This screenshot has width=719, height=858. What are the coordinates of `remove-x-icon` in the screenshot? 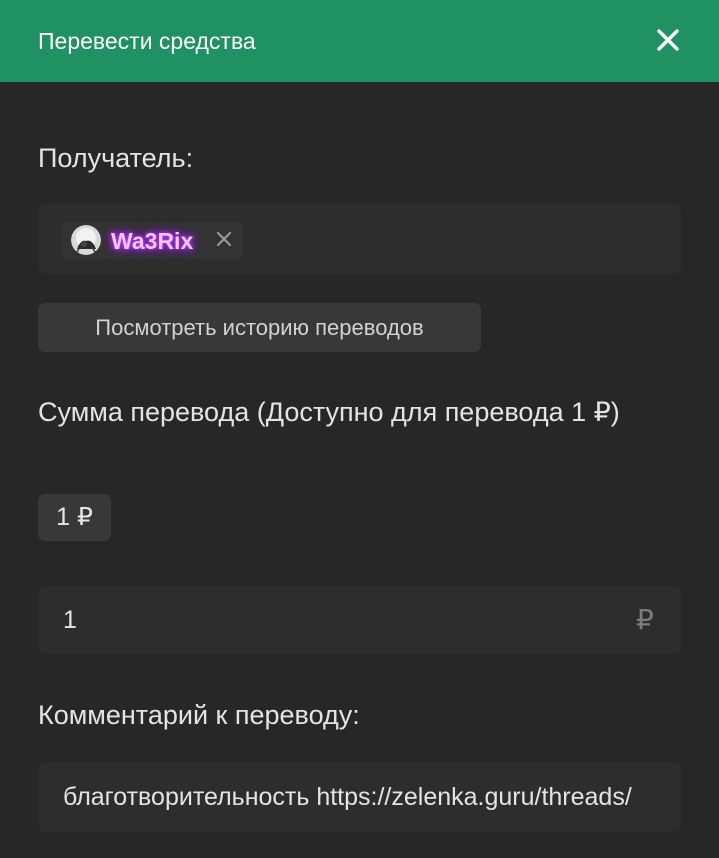 It's located at (224, 239).